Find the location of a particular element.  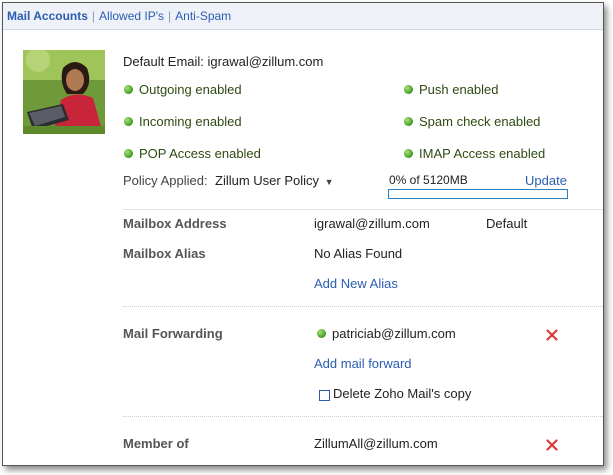

default-email-value: igrawal@zillum.com is located at coordinates (265, 61).